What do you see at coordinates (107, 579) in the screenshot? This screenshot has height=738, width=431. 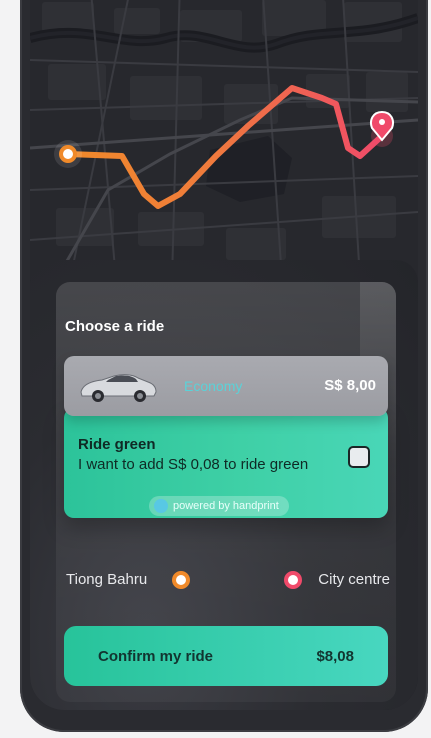 I see `route-from: Tiong Bahru` at bounding box center [107, 579].